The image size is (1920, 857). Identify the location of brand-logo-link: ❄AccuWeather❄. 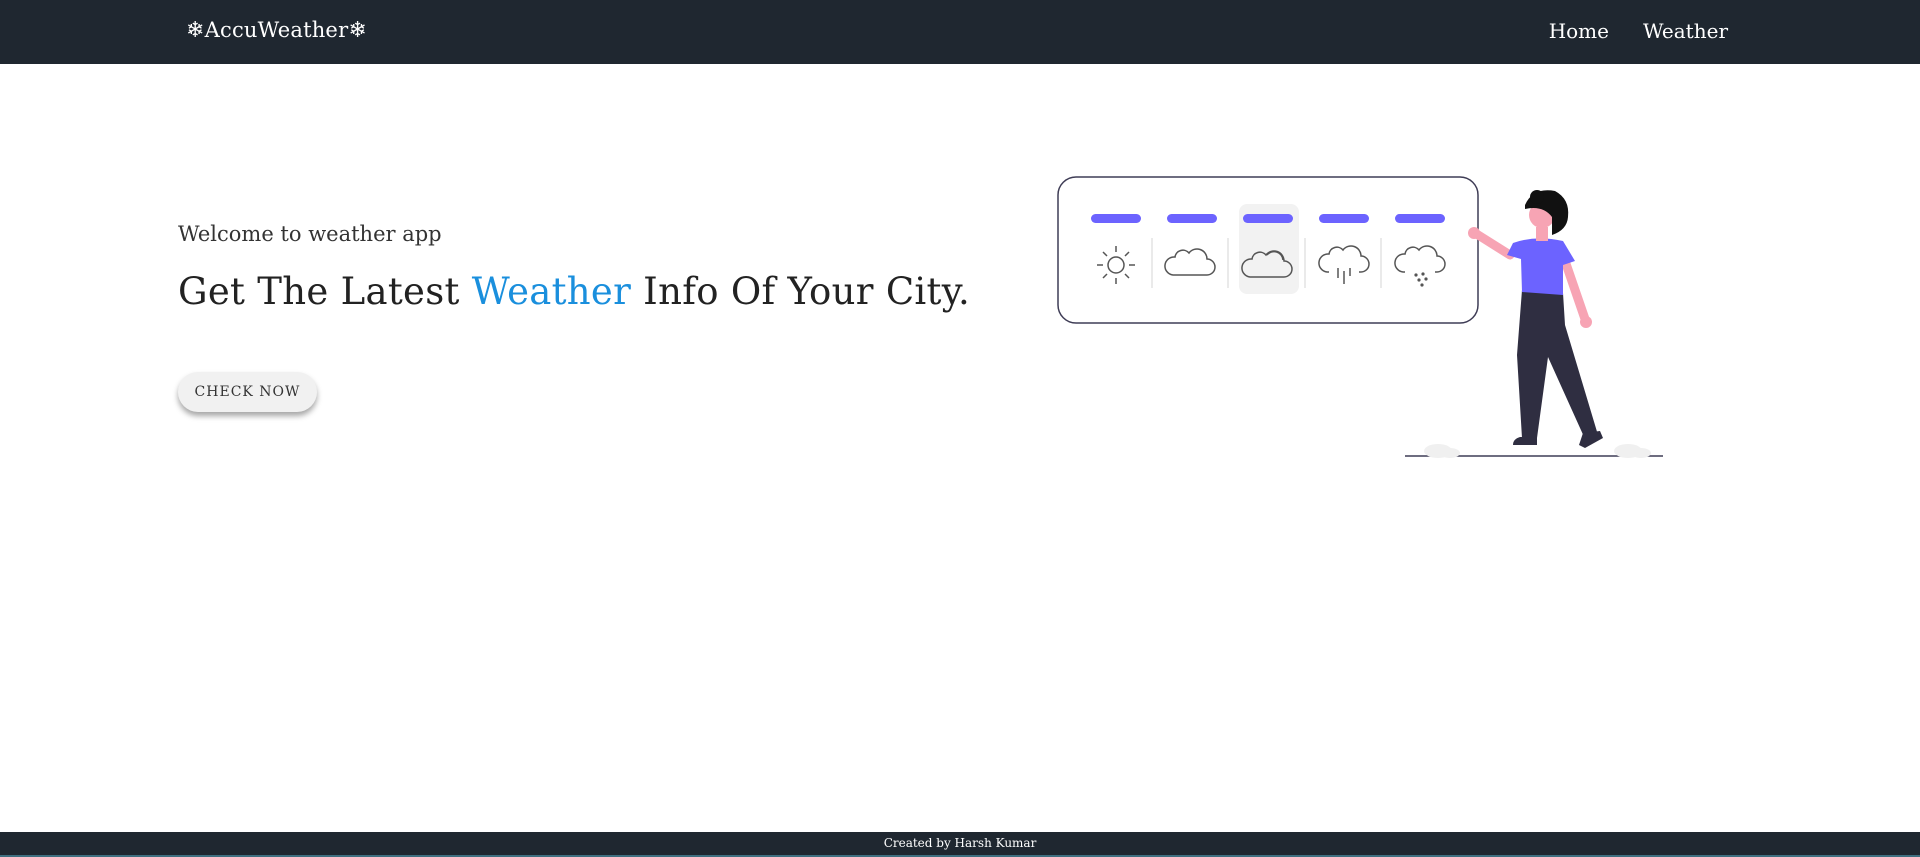
(276, 30).